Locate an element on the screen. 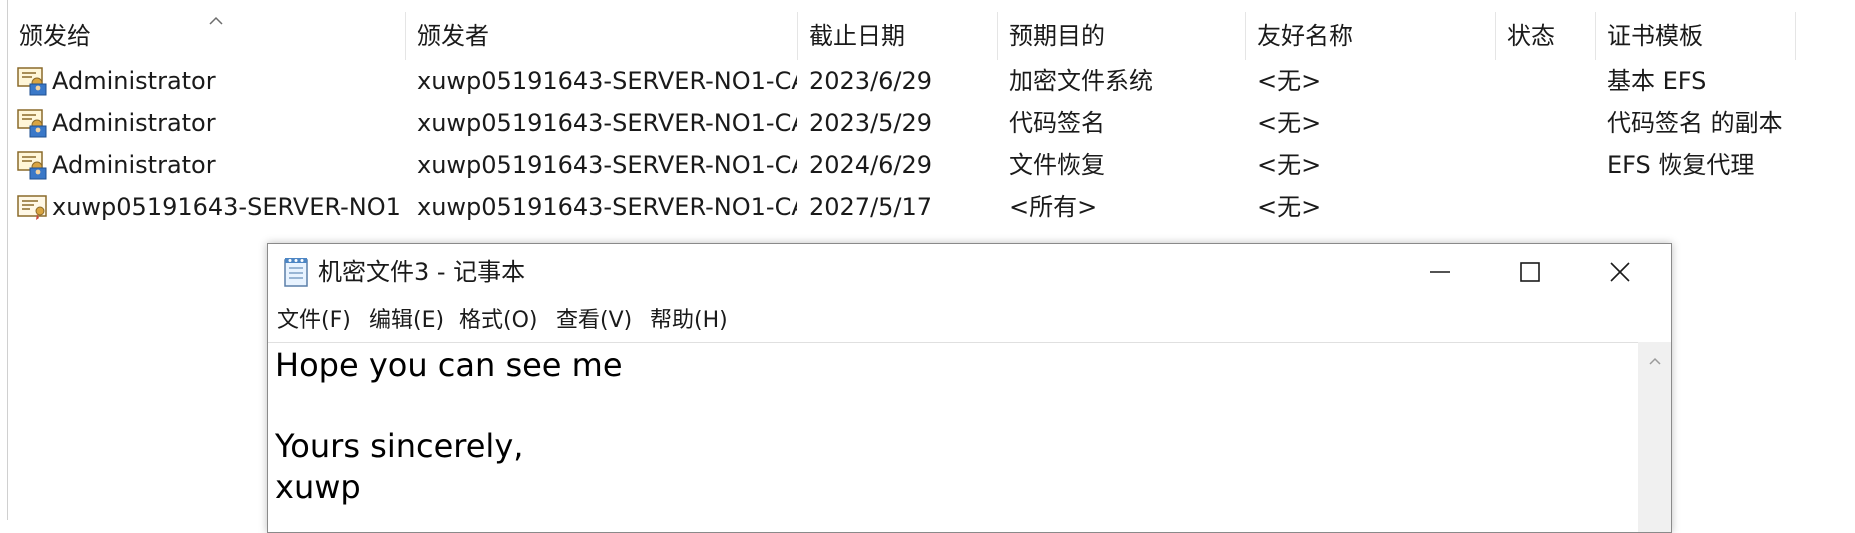 The height and width of the screenshot is (533, 1855). cell-expiration: 2023/6/29 is located at coordinates (871, 81).